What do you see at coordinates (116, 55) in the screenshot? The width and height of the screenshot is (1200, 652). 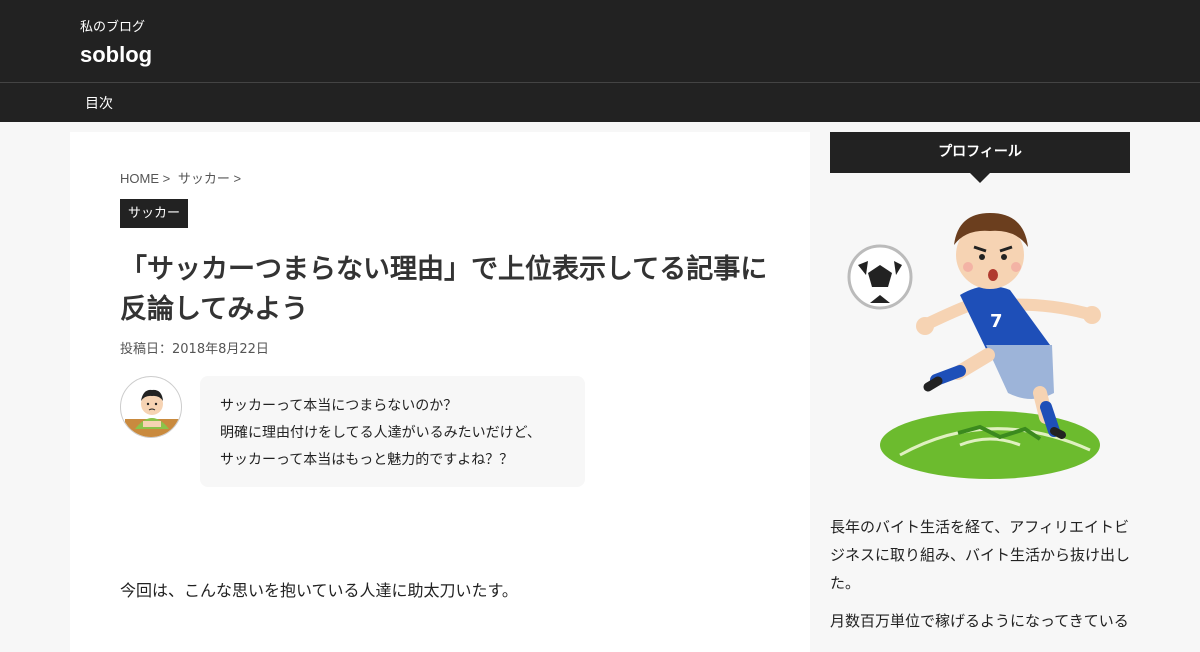 I see `site-title-link: soblog` at bounding box center [116, 55].